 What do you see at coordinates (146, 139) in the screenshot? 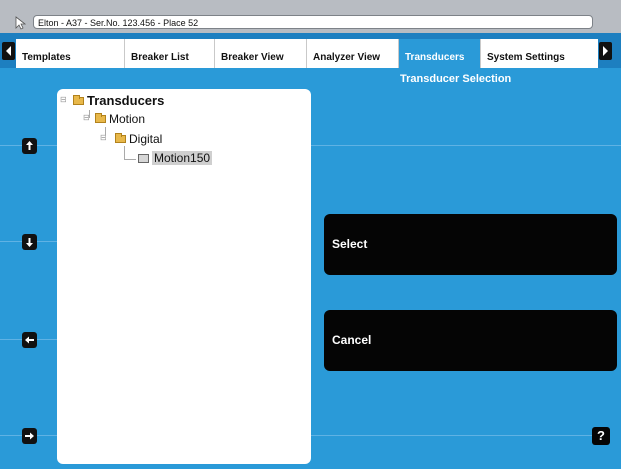
I see `tree-node-label: Digital` at bounding box center [146, 139].